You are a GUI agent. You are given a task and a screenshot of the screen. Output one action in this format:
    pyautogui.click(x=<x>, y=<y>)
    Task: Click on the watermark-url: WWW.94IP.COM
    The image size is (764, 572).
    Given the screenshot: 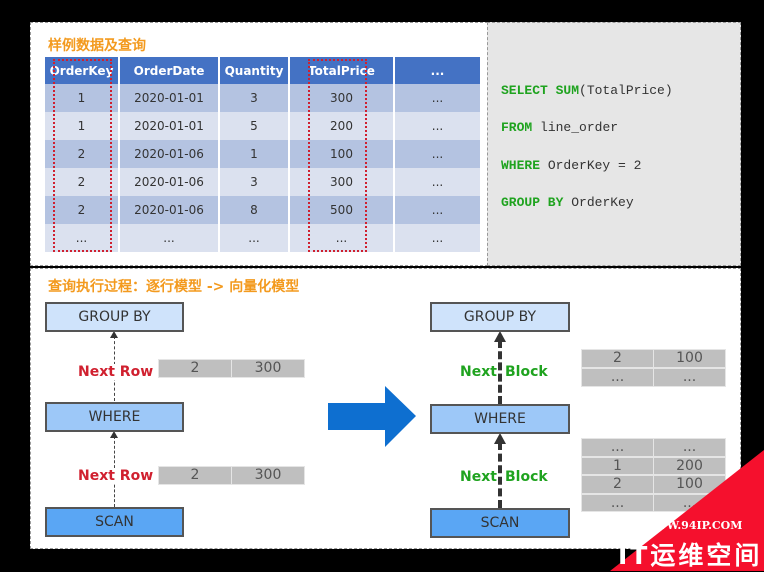 What is the action you would take?
    pyautogui.click(x=692, y=525)
    